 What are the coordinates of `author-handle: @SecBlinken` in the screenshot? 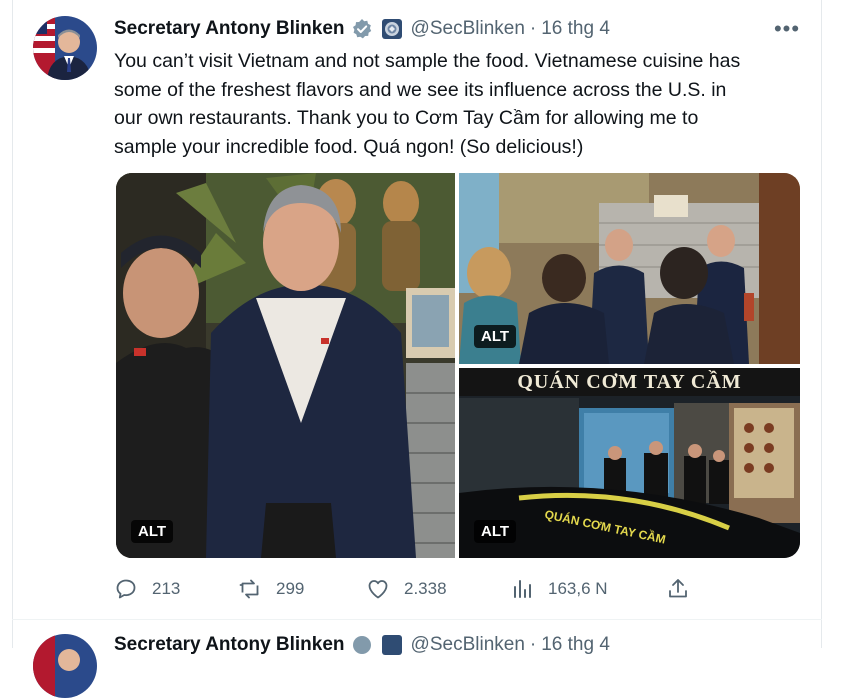 It's located at (468, 29).